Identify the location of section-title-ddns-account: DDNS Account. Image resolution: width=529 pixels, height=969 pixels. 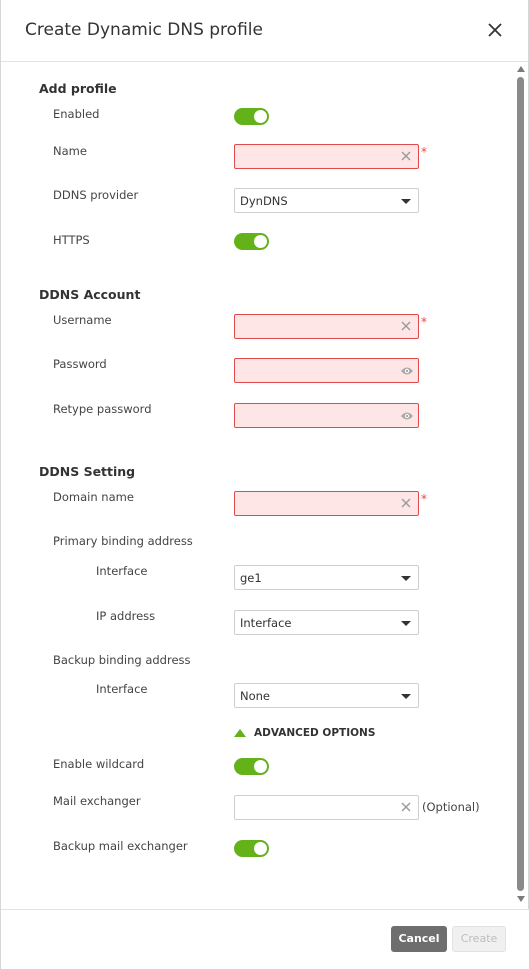
(90, 294).